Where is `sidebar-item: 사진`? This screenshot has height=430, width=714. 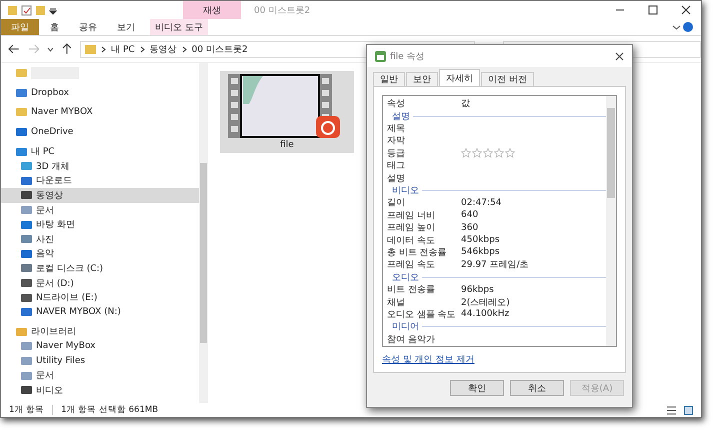
sidebar-item: 사진 is located at coordinates (100, 239).